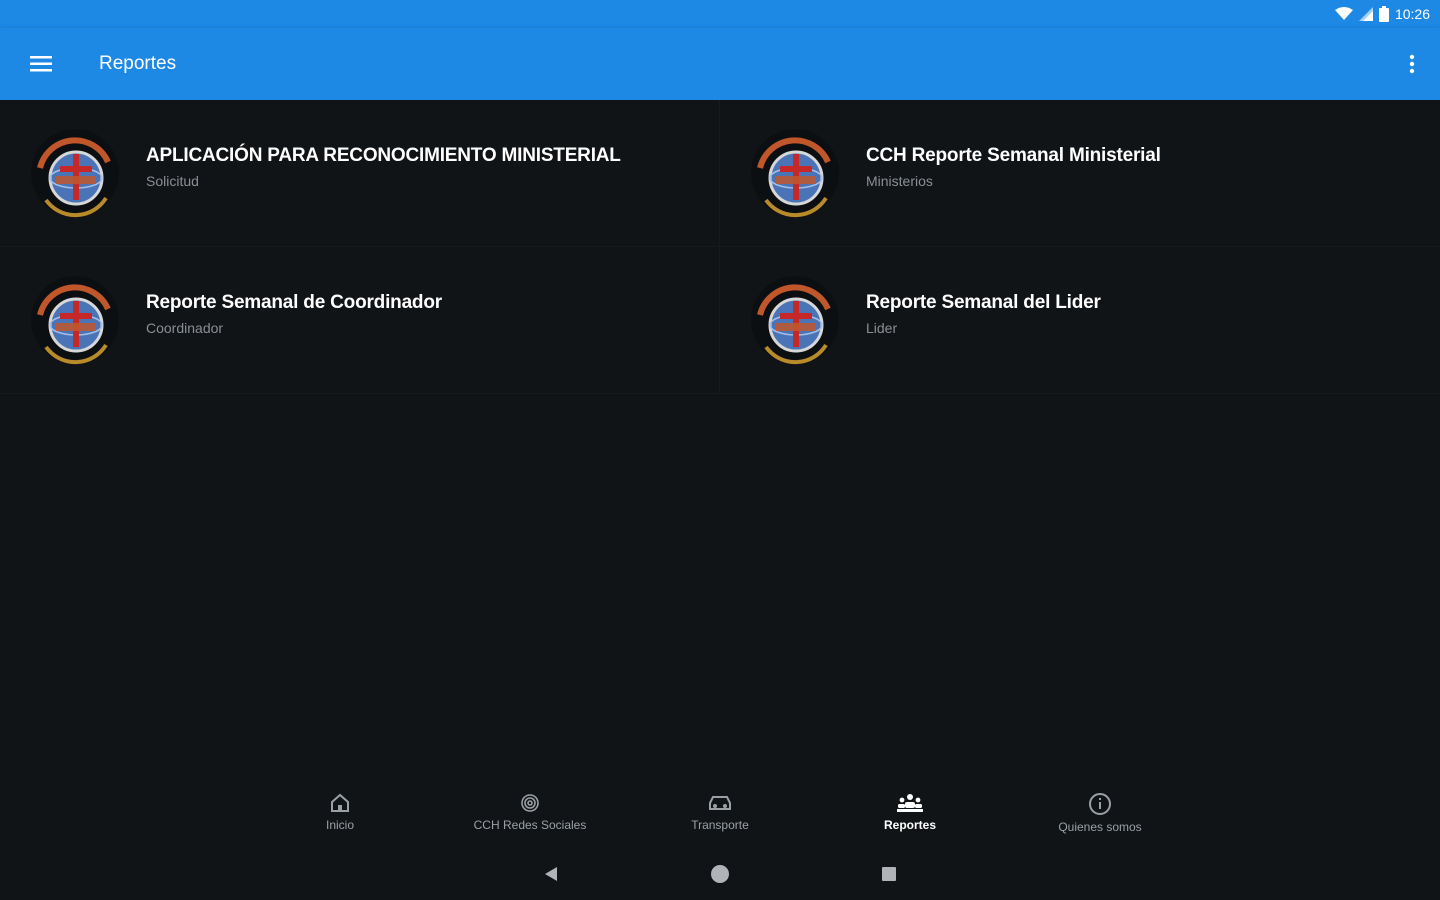 This screenshot has height=900, width=1440. What do you see at coordinates (910, 803) in the screenshot?
I see `groups-icon` at bounding box center [910, 803].